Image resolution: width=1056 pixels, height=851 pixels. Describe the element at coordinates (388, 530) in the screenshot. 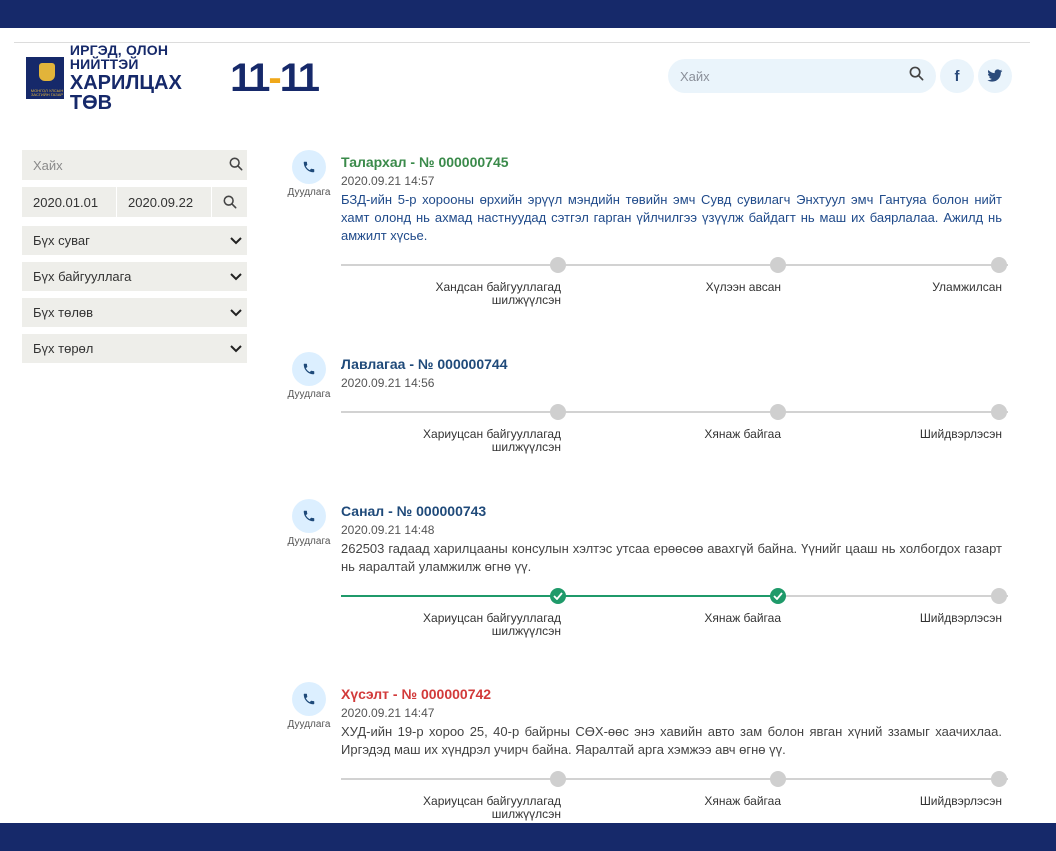

I see `item-date: 2020.09.21 14:48` at that location.